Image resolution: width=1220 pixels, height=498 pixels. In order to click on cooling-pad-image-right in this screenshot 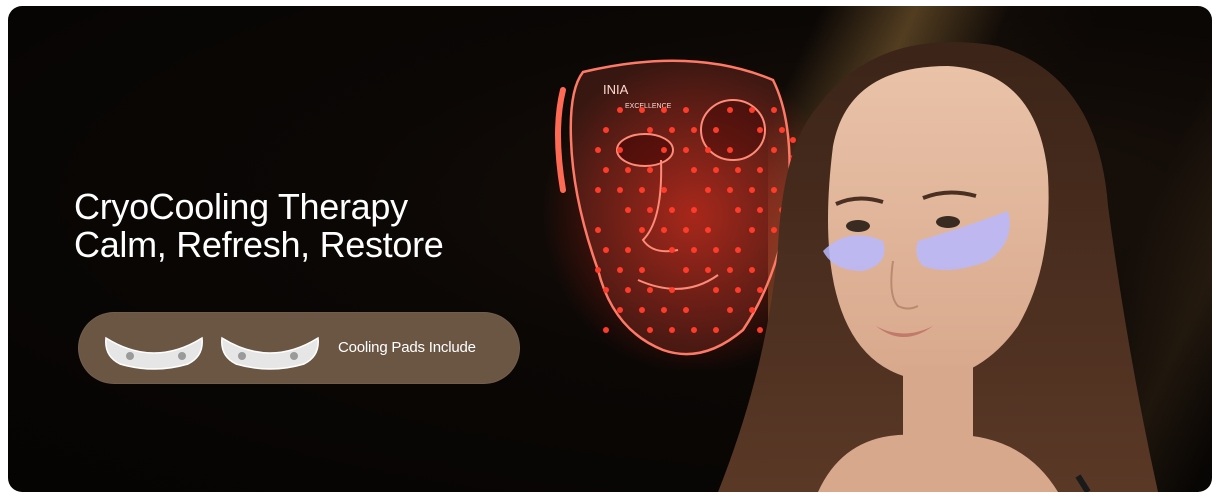, I will do `click(270, 353)`.